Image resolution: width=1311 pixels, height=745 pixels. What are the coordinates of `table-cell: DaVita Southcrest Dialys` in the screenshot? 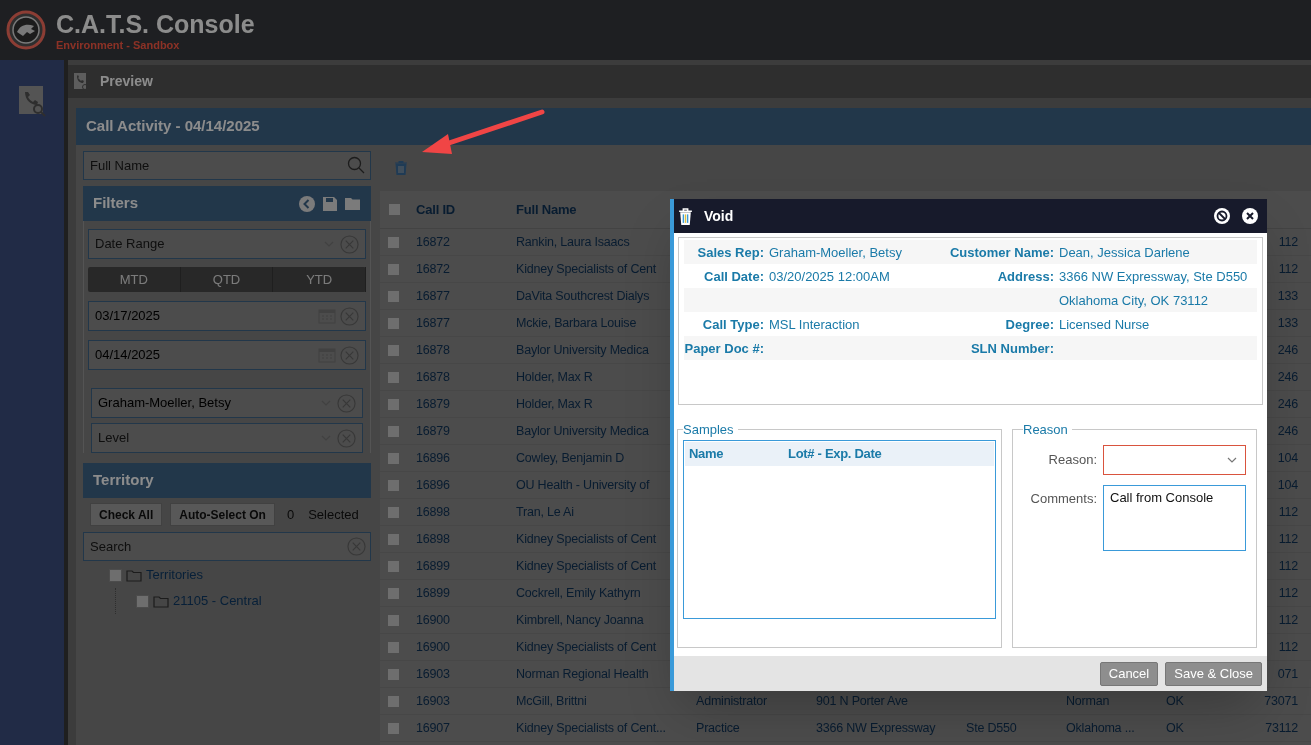 It's located at (583, 295).